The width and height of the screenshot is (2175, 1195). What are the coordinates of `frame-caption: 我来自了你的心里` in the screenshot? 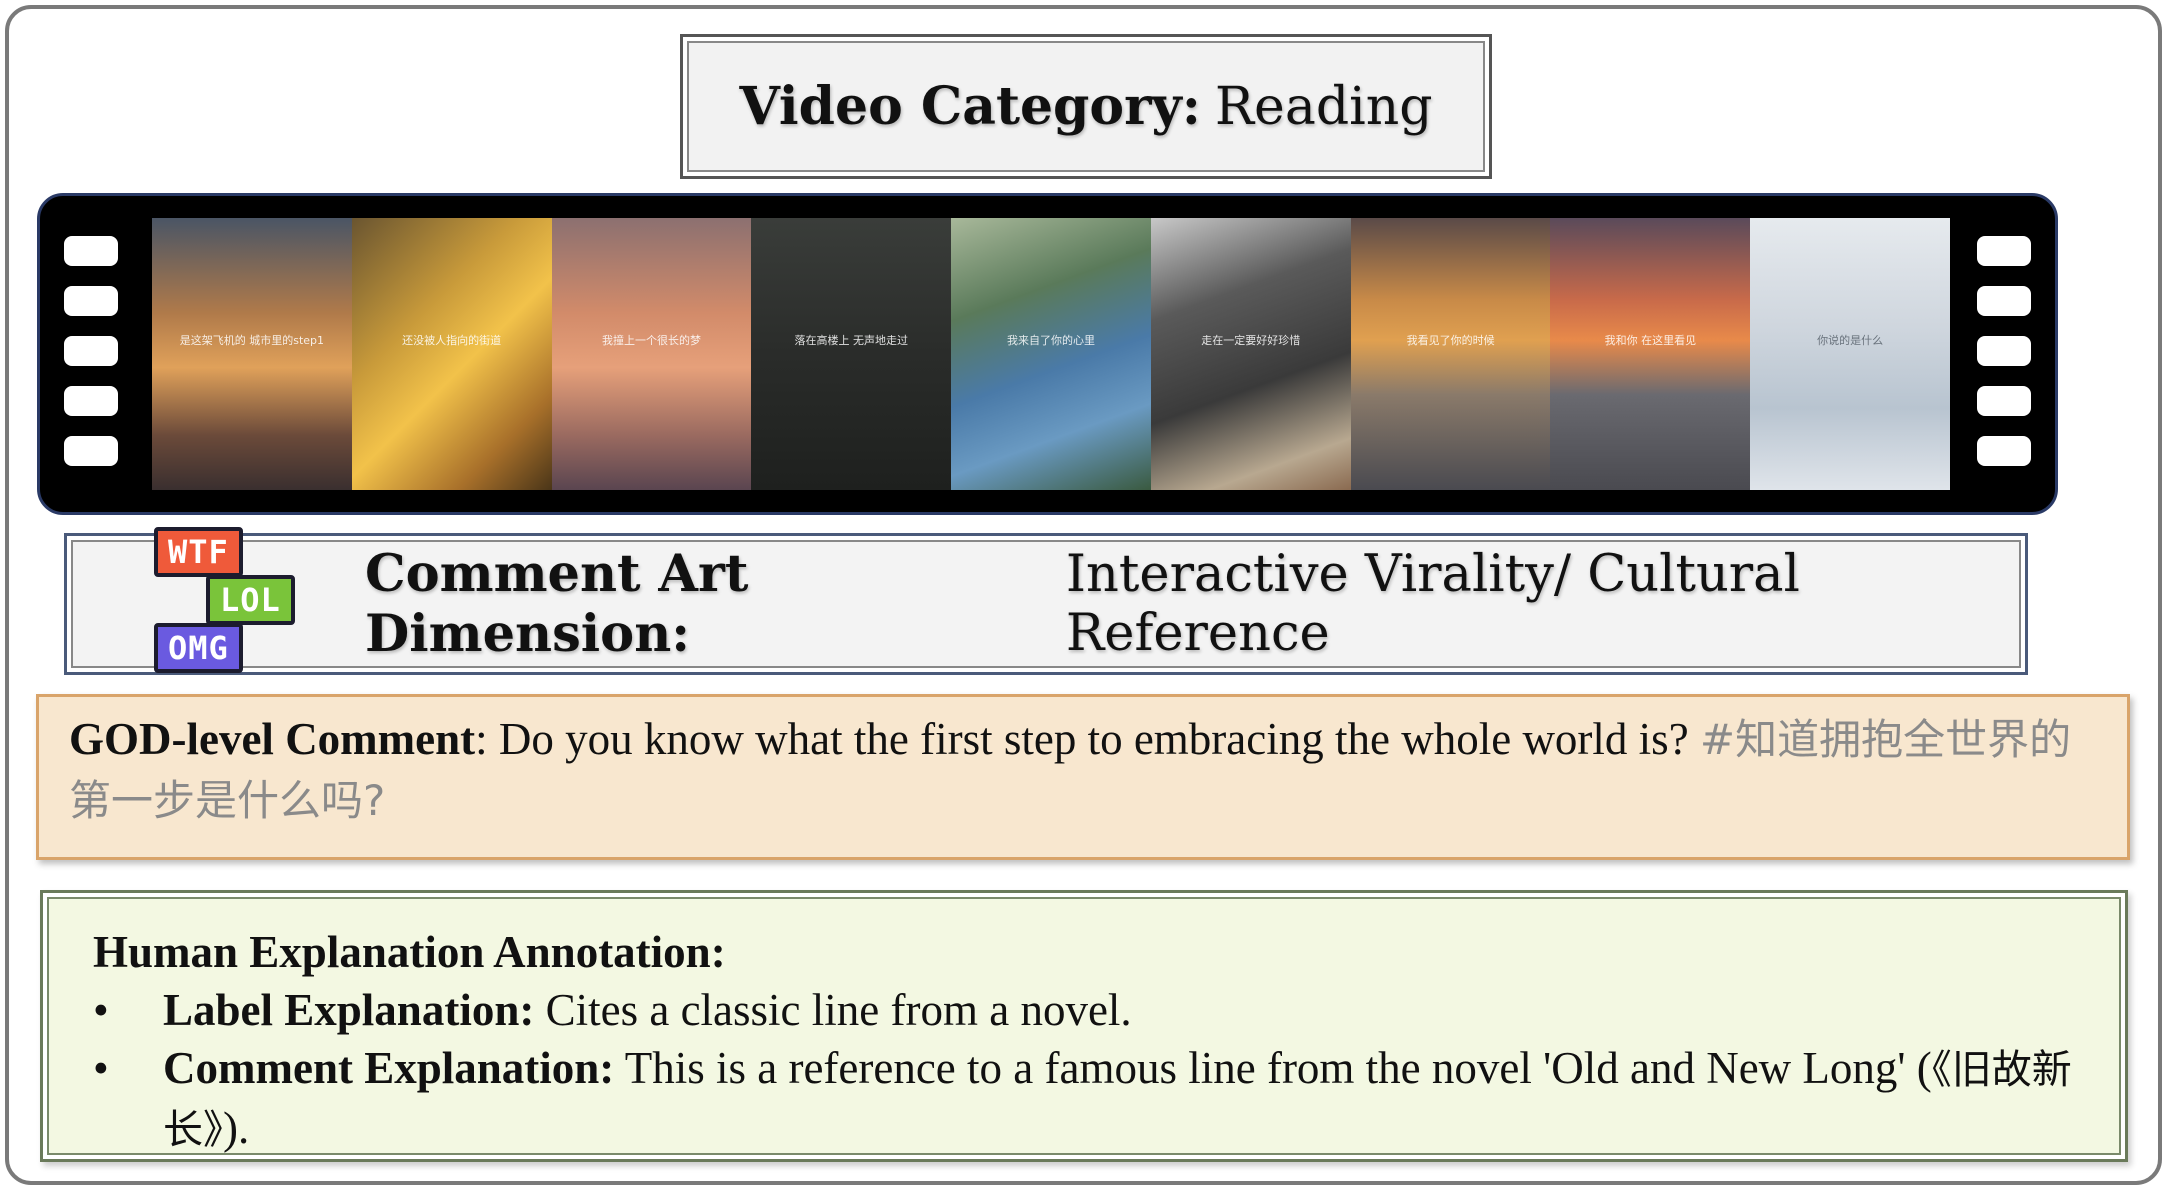 It's located at (1051, 341).